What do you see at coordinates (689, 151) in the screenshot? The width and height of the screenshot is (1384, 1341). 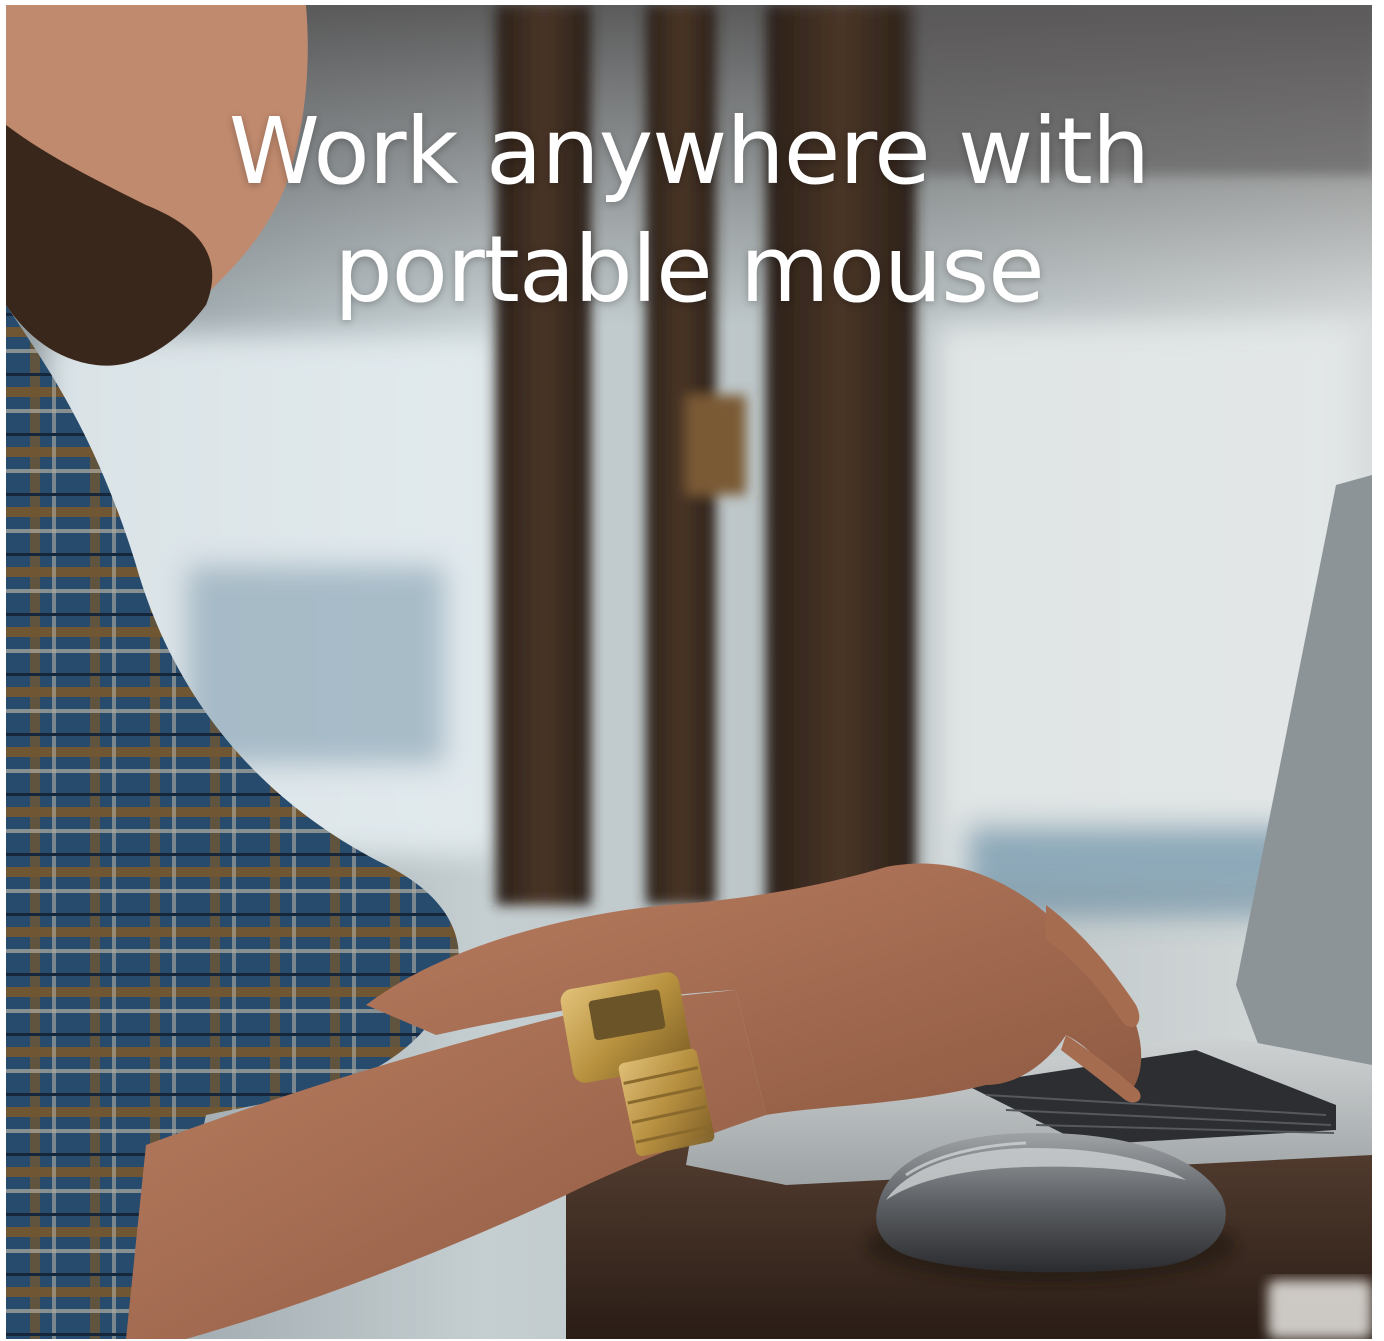 I see `headline-line-1: Work anywhere with` at bounding box center [689, 151].